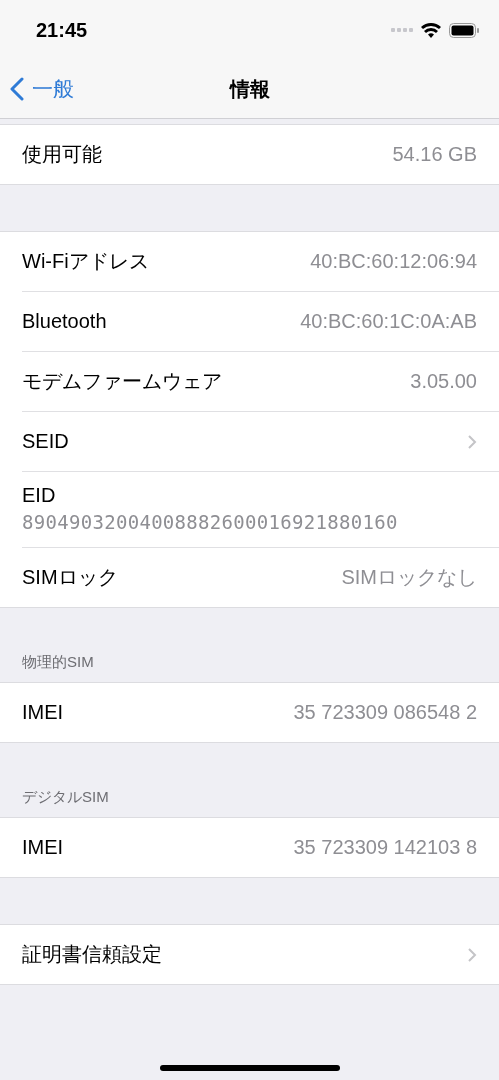 Image resolution: width=499 pixels, height=1080 pixels. What do you see at coordinates (58, 662) in the screenshot?
I see `section-header: 物理的SIM` at bounding box center [58, 662].